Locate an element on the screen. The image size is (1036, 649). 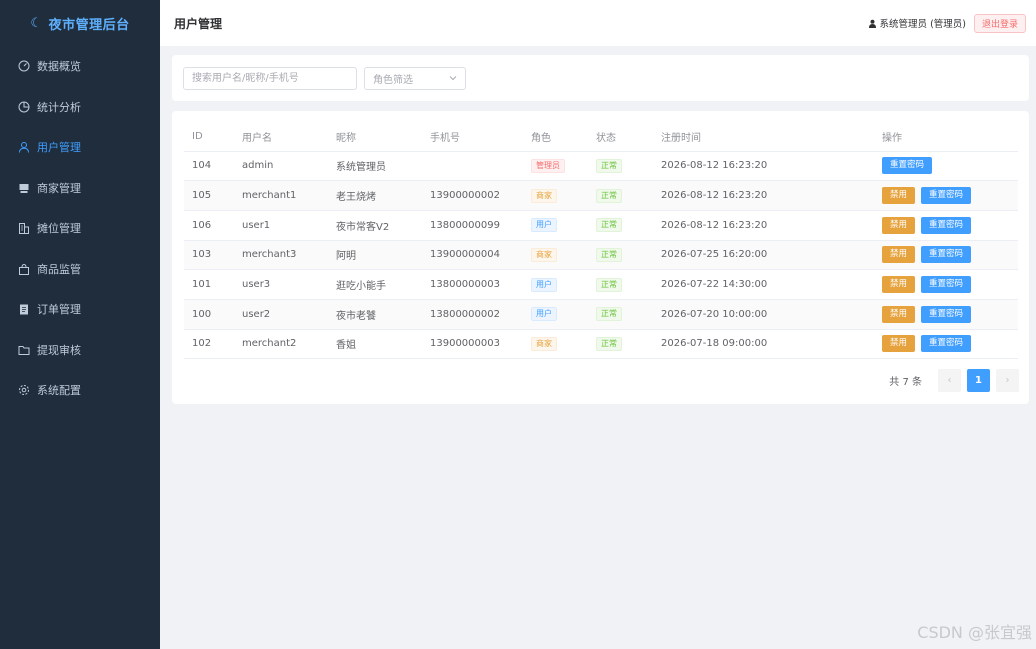
cell-username: merchant1 is located at coordinates (281, 195).